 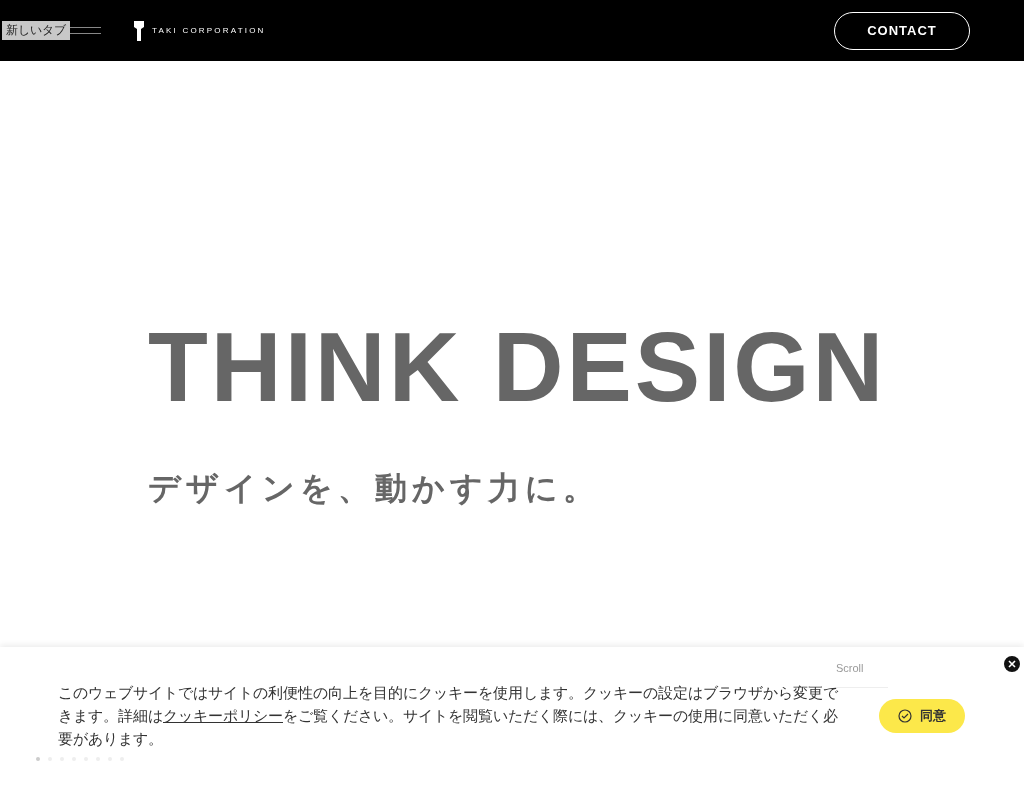 What do you see at coordinates (862, 674) in the screenshot?
I see `scroll-label: Scroll` at bounding box center [862, 674].